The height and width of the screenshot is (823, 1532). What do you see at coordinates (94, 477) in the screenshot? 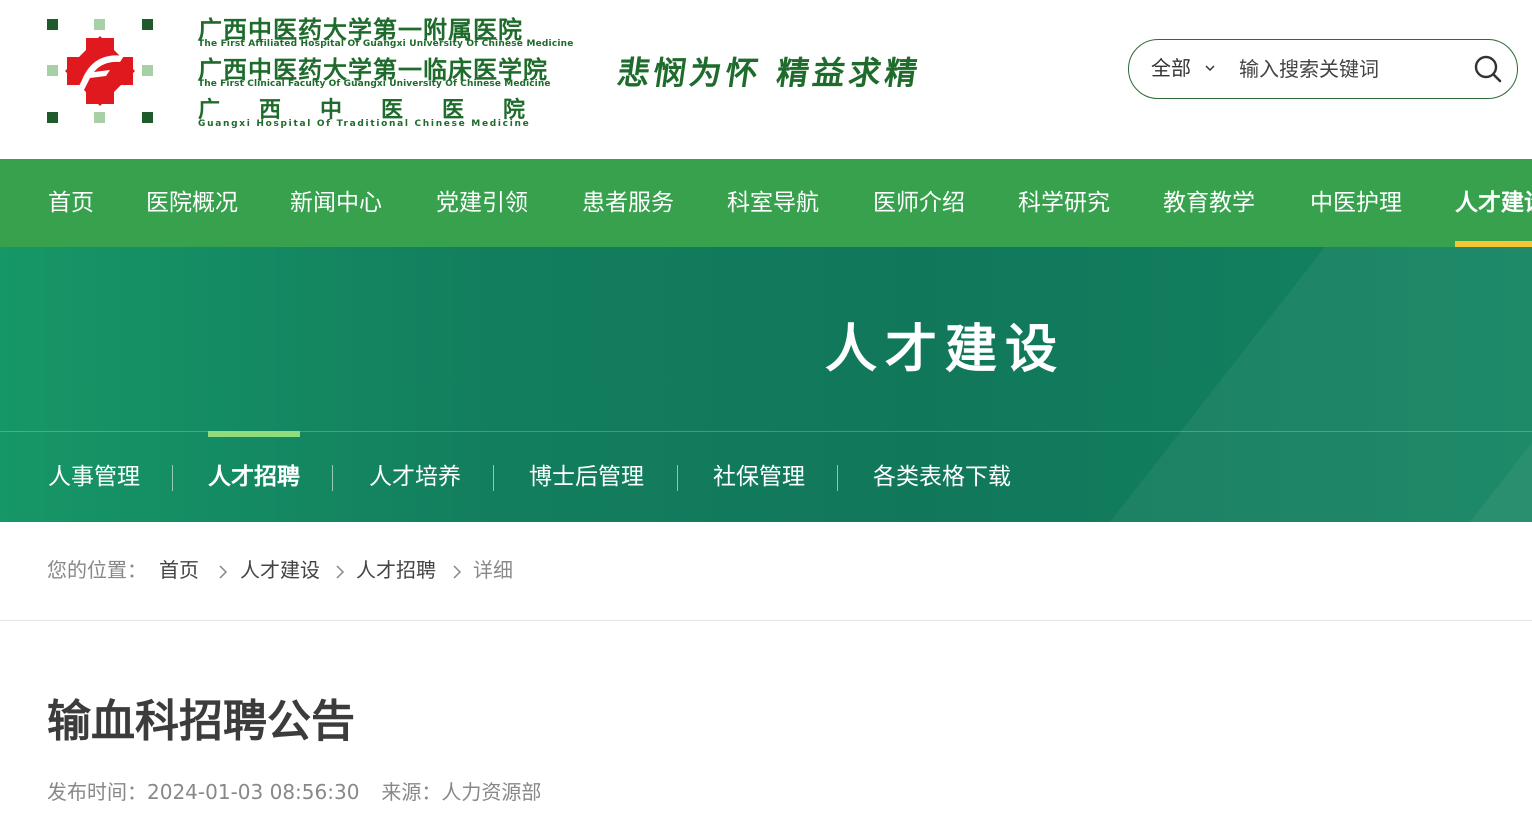
I see `subnav-item-hr-management: 人事管理` at bounding box center [94, 477].